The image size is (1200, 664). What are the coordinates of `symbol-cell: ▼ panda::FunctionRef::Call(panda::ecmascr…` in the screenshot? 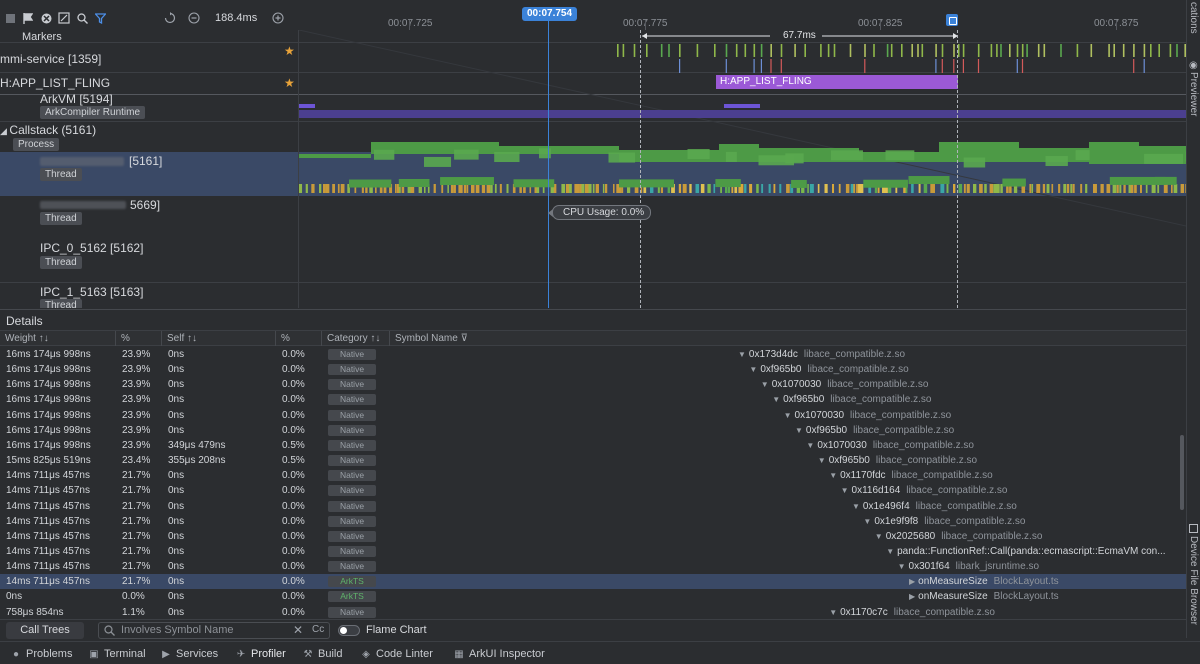 It's located at (1028, 551).